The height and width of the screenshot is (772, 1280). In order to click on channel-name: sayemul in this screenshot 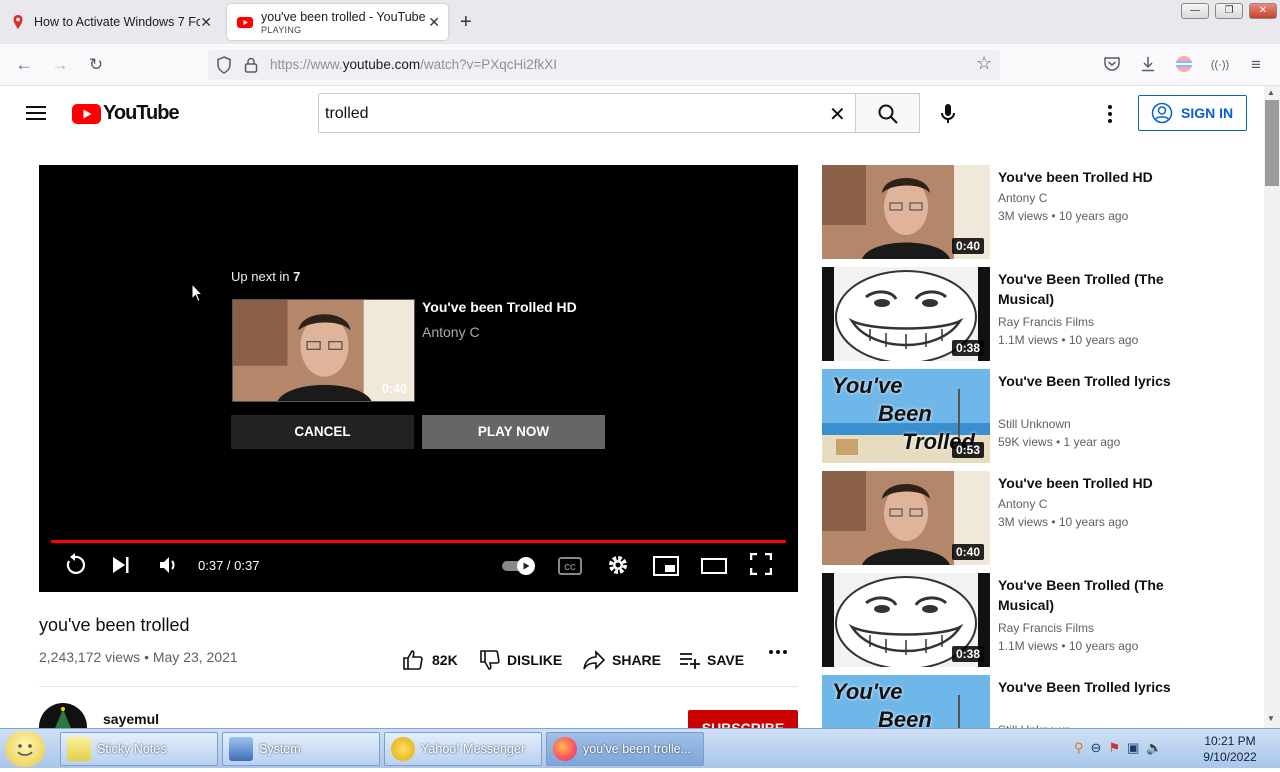, I will do `click(131, 719)`.